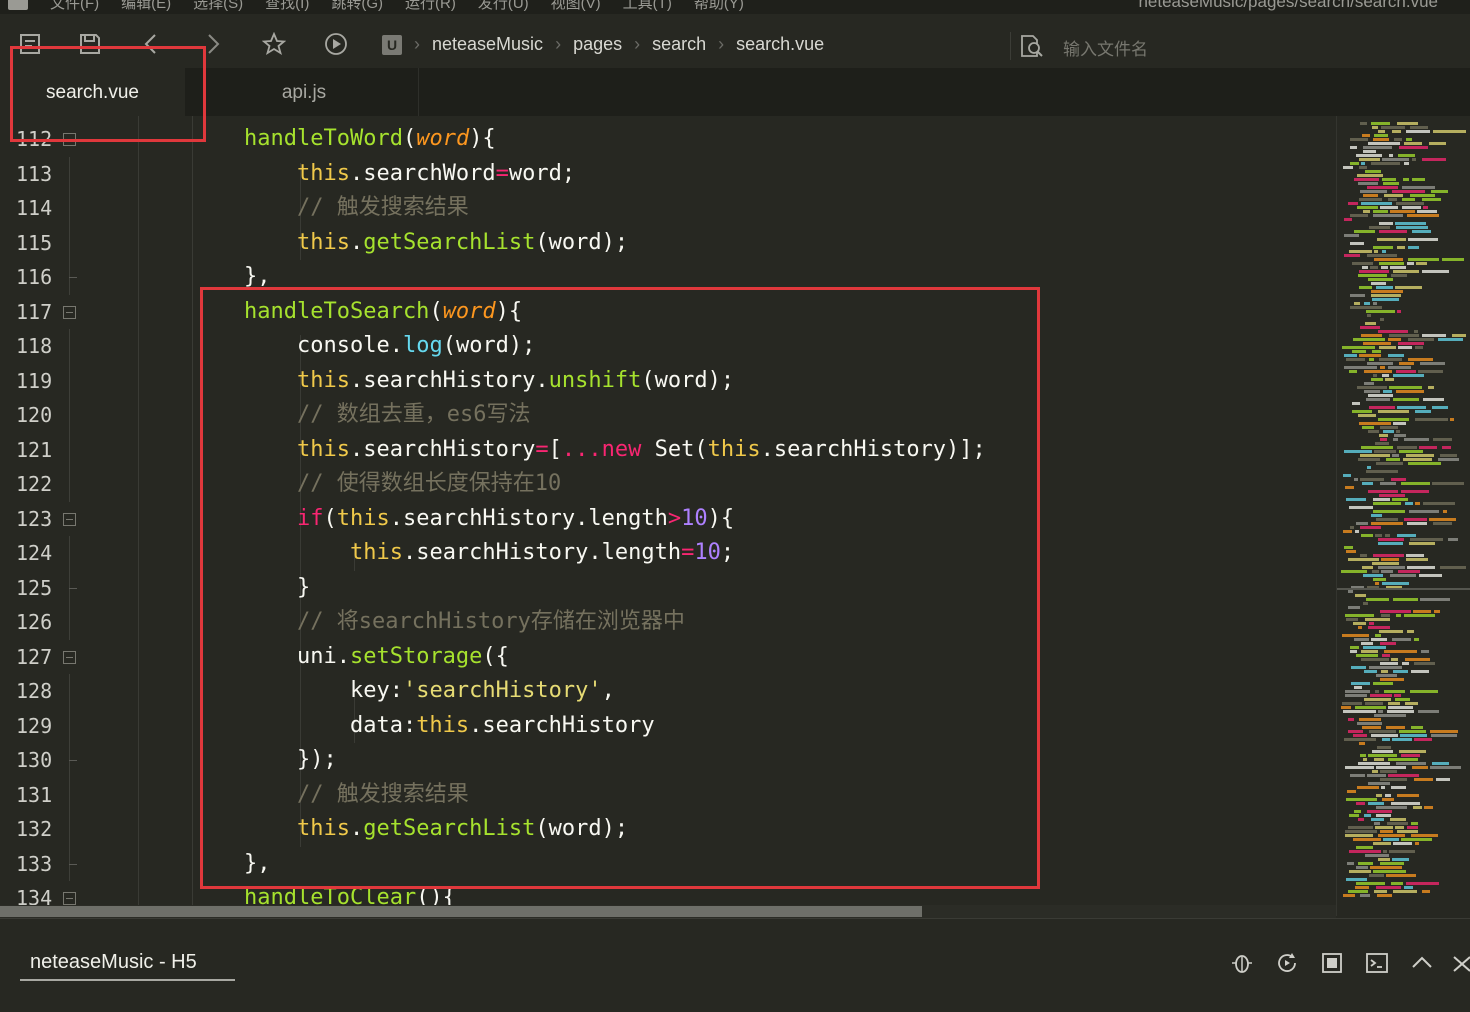 This screenshot has width=1470, height=1012. I want to click on terminal-icon, so click(1377, 964).